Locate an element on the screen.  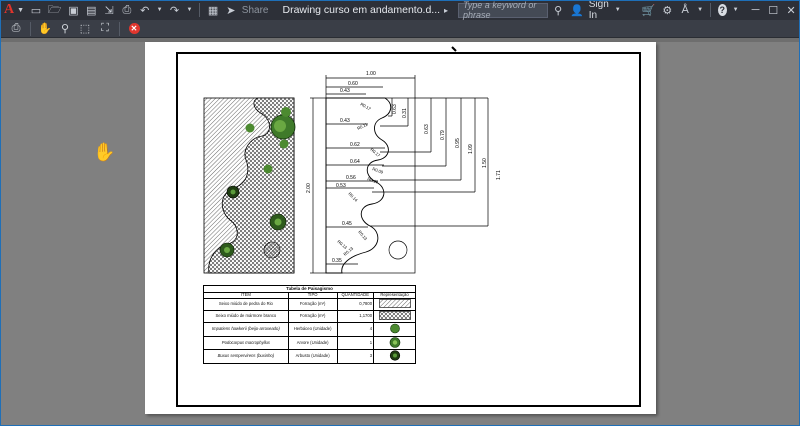
cell-item: Podocarpus macrophyllus is located at coordinates (246, 343).